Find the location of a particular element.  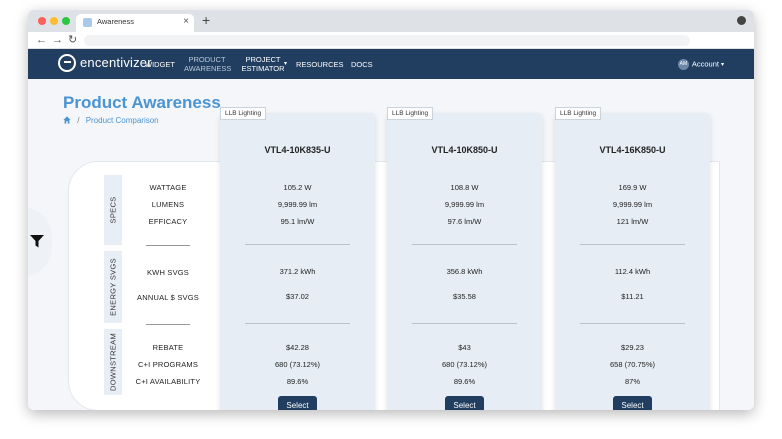

row-label-rebate: REBATE is located at coordinates (168, 347).